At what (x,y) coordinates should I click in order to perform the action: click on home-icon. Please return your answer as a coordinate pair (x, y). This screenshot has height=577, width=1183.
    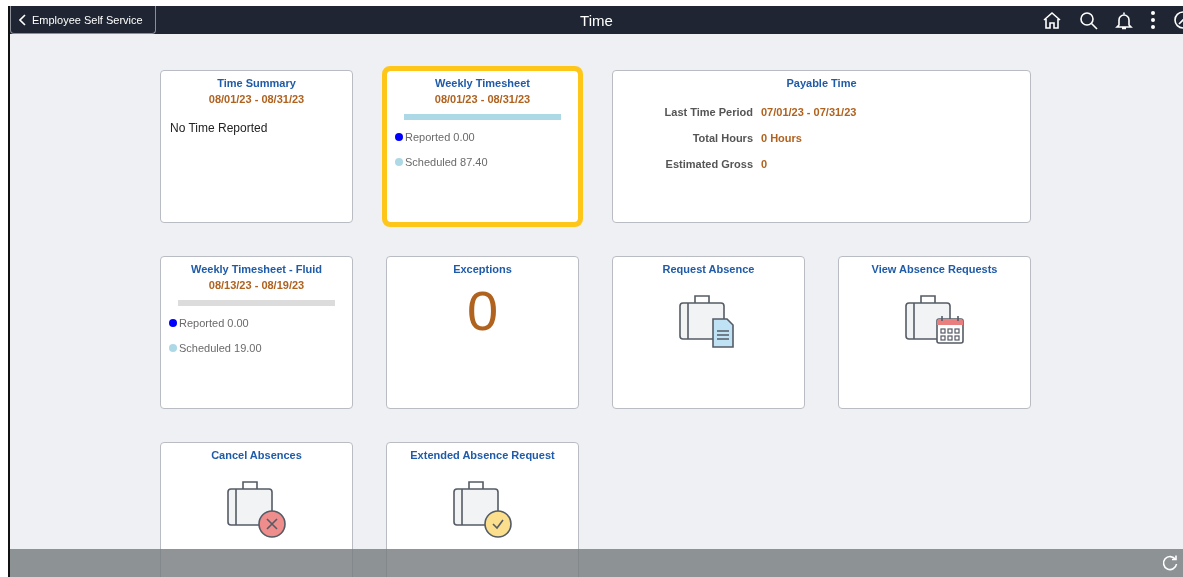
    Looking at the image, I should click on (1052, 20).